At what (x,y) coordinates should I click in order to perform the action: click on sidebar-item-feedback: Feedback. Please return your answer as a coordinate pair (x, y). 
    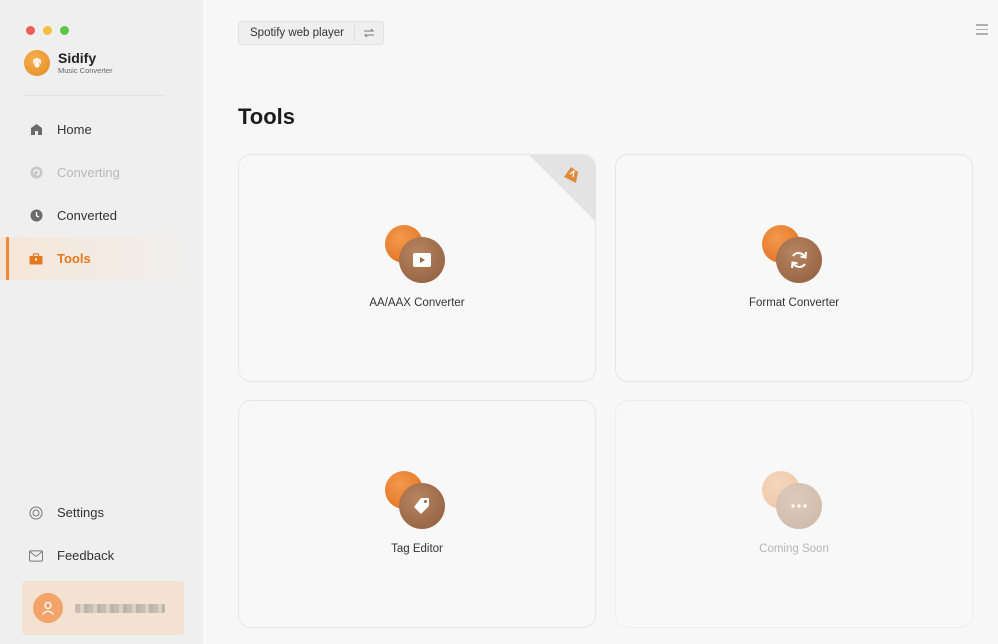
    Looking at the image, I should click on (101, 555).